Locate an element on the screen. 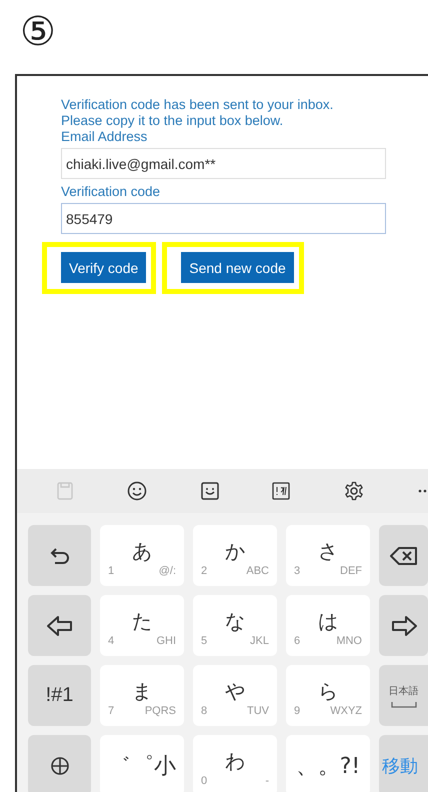  kana-key: ゛゜小 is located at coordinates (142, 763).